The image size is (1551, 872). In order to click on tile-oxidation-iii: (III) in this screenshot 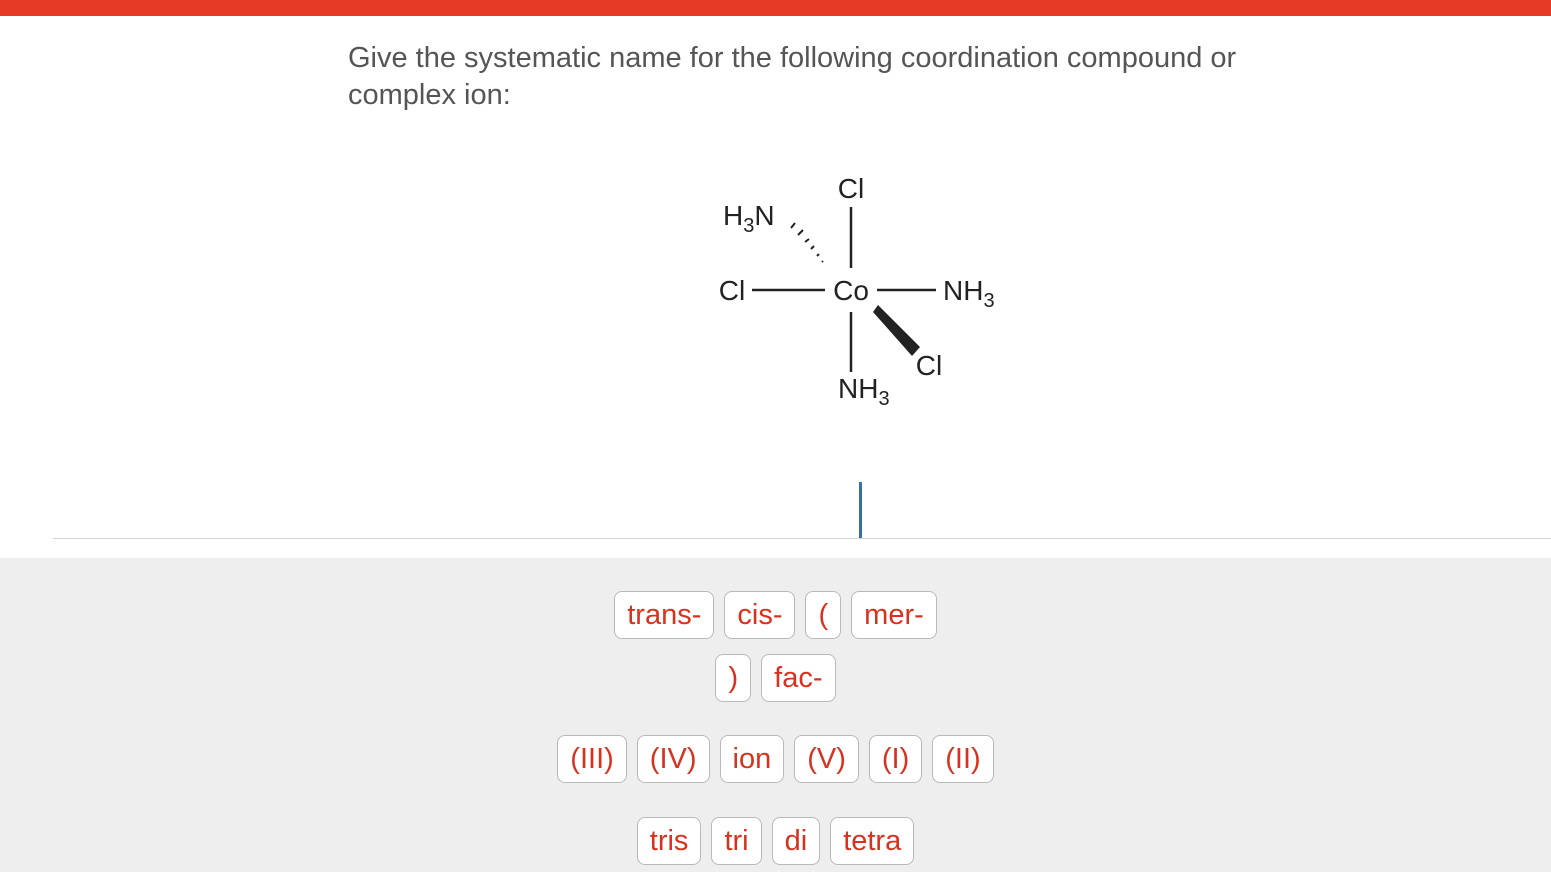, I will do `click(592, 759)`.